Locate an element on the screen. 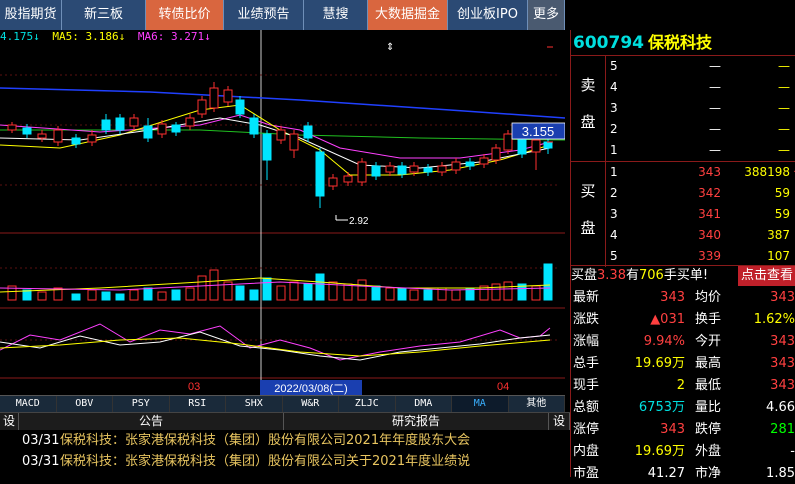  nav-tab-7: 更多 is located at coordinates (546, 15).